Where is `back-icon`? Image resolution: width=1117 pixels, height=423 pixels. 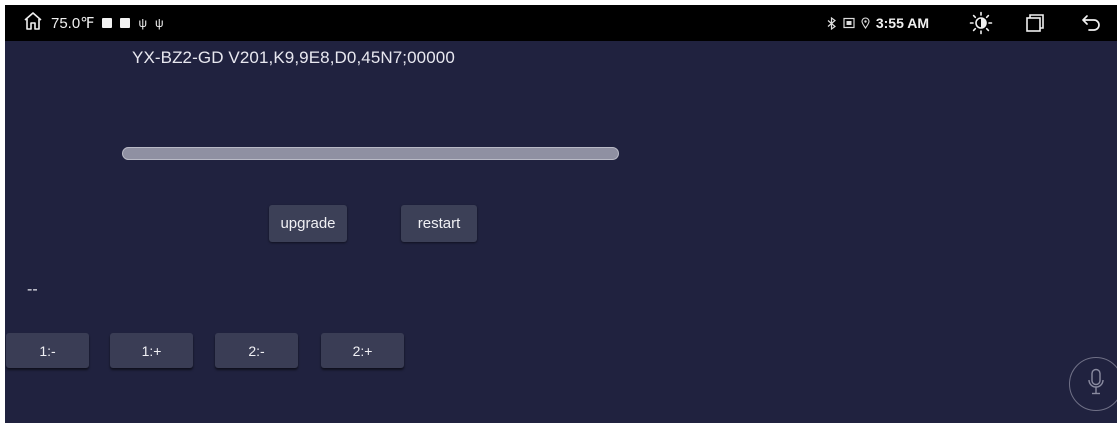
back-icon is located at coordinates (1091, 23).